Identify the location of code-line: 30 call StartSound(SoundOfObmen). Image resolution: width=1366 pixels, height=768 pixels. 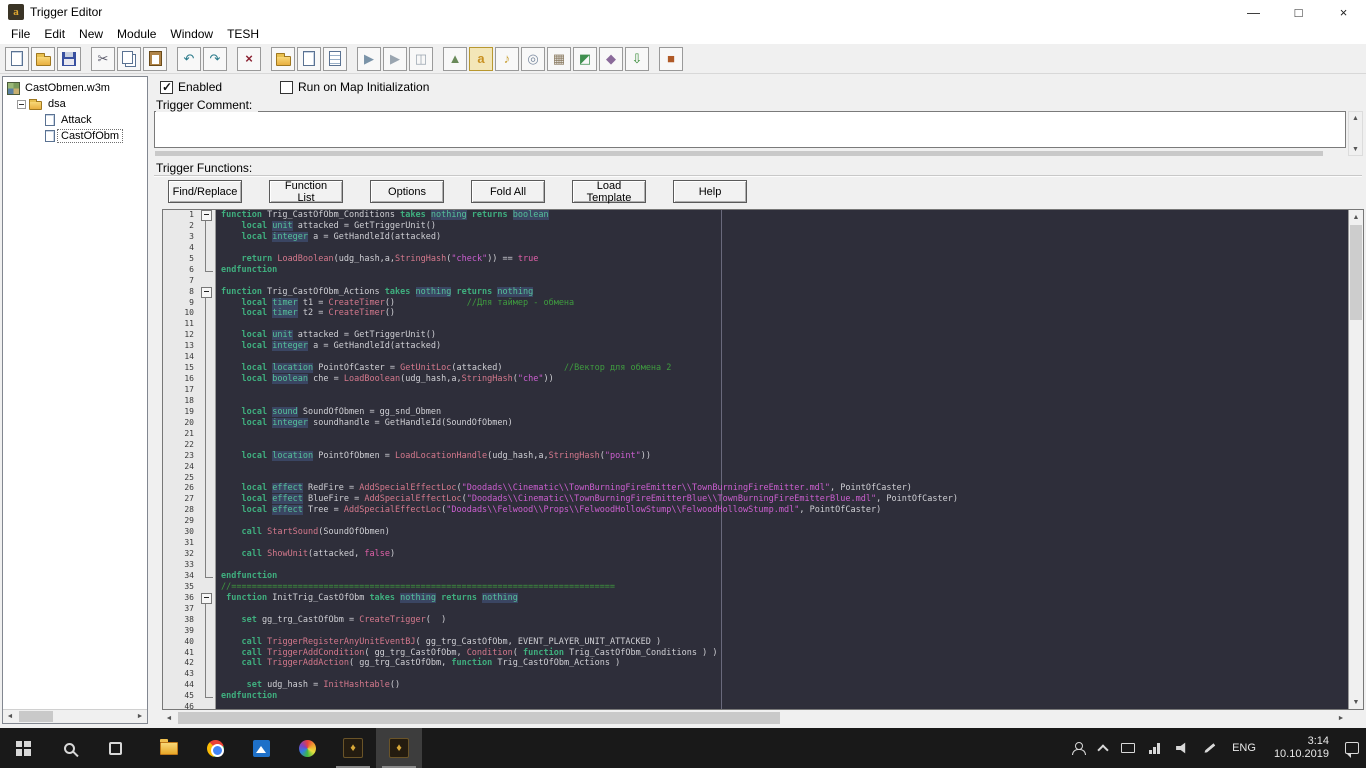
(755, 533).